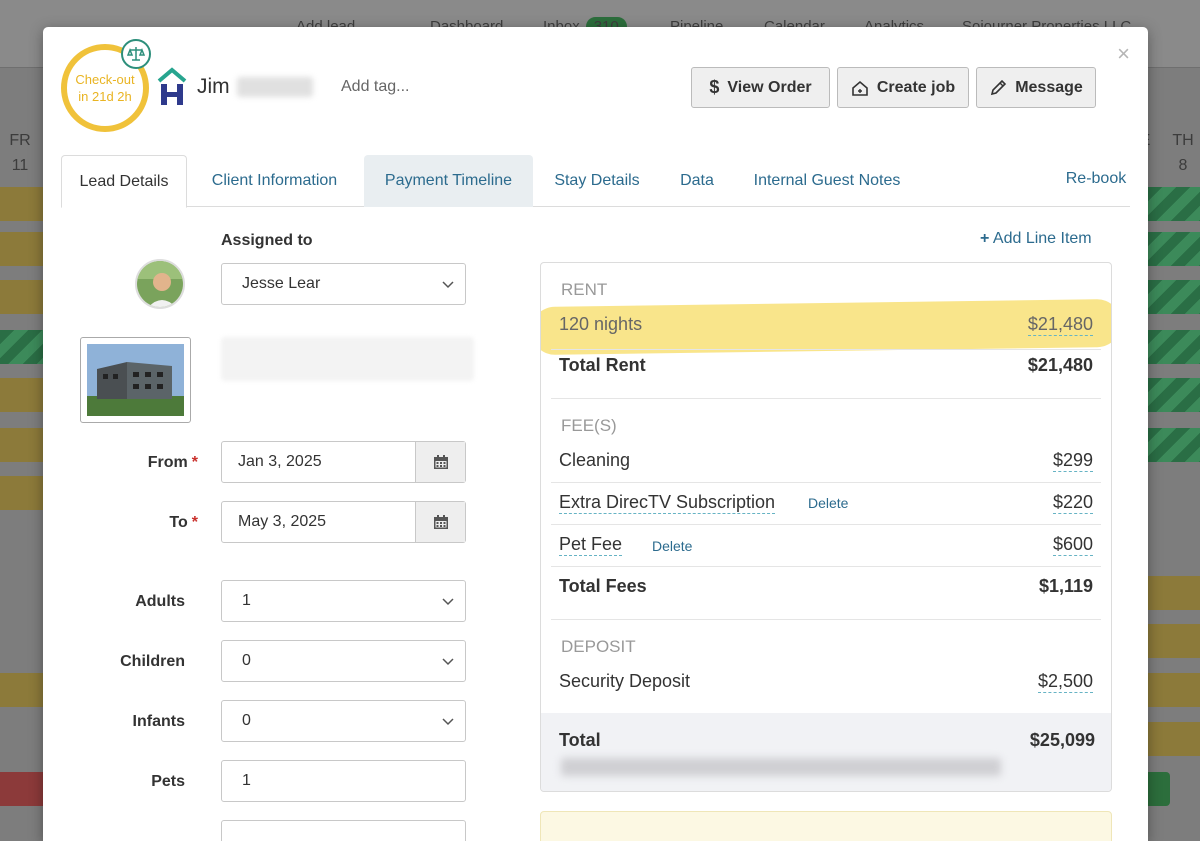  What do you see at coordinates (595, 460) in the screenshot?
I see `fee-label-cleaning: Cleaning` at bounding box center [595, 460].